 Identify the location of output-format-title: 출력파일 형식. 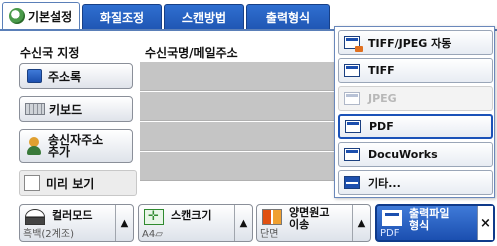
(429, 219).